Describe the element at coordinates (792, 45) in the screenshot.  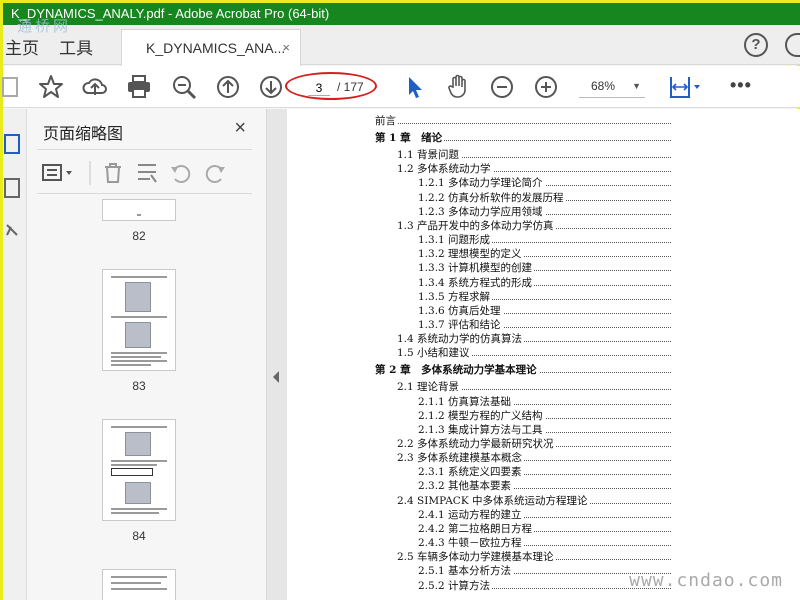
I see `account-icon` at that location.